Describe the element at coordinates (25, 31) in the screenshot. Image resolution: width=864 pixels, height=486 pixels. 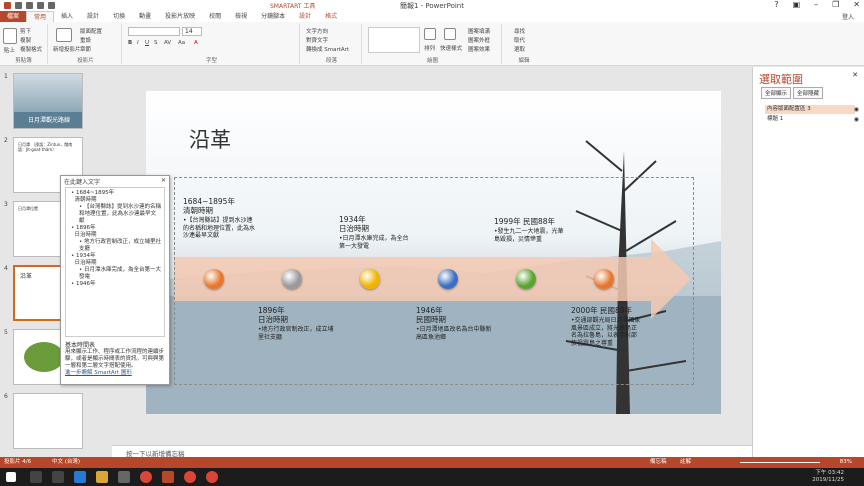
I see `cut-button: 剪下` at that location.